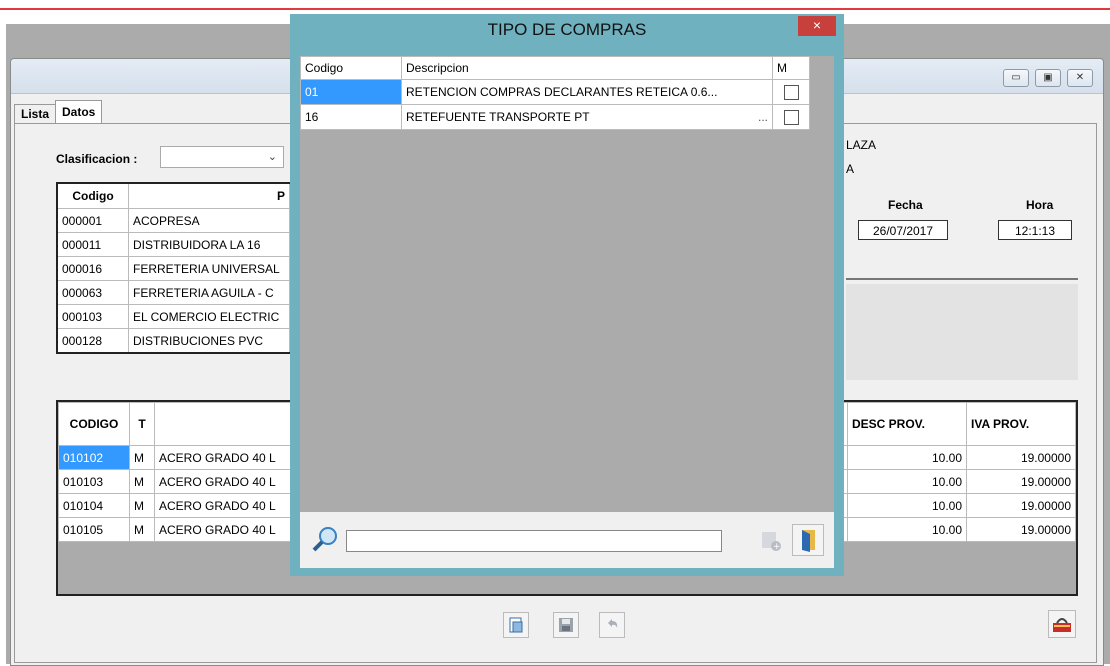 This screenshot has height=666, width=1110. Describe the element at coordinates (587, 68) in the screenshot. I see `dialog-header-descripcion: Descripcion` at that location.